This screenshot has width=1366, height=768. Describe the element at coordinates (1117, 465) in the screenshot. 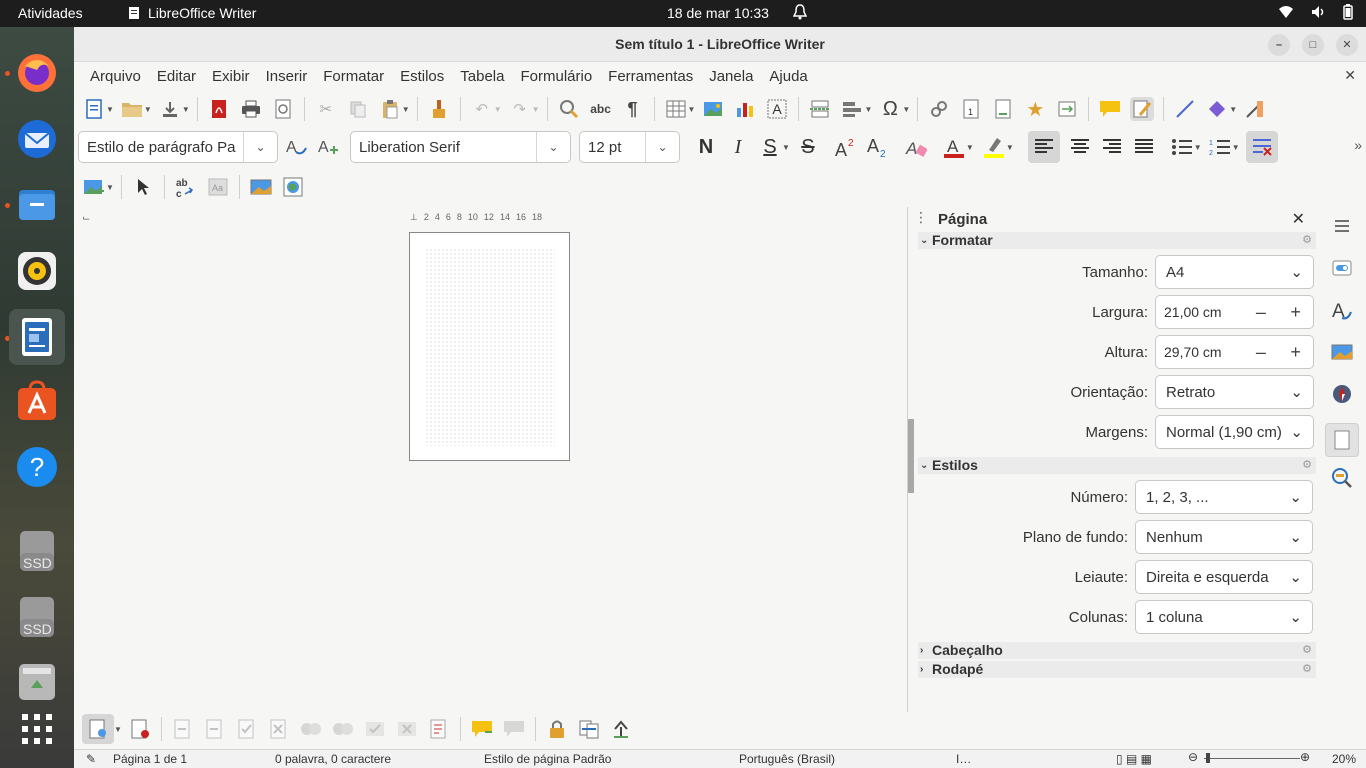

I see `section-estilos: ⌄ Estilos ⚙` at that location.